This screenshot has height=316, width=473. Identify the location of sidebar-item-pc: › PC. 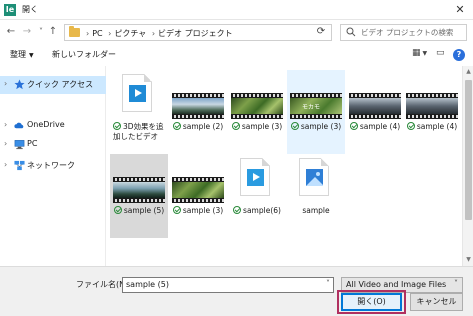
(53, 145).